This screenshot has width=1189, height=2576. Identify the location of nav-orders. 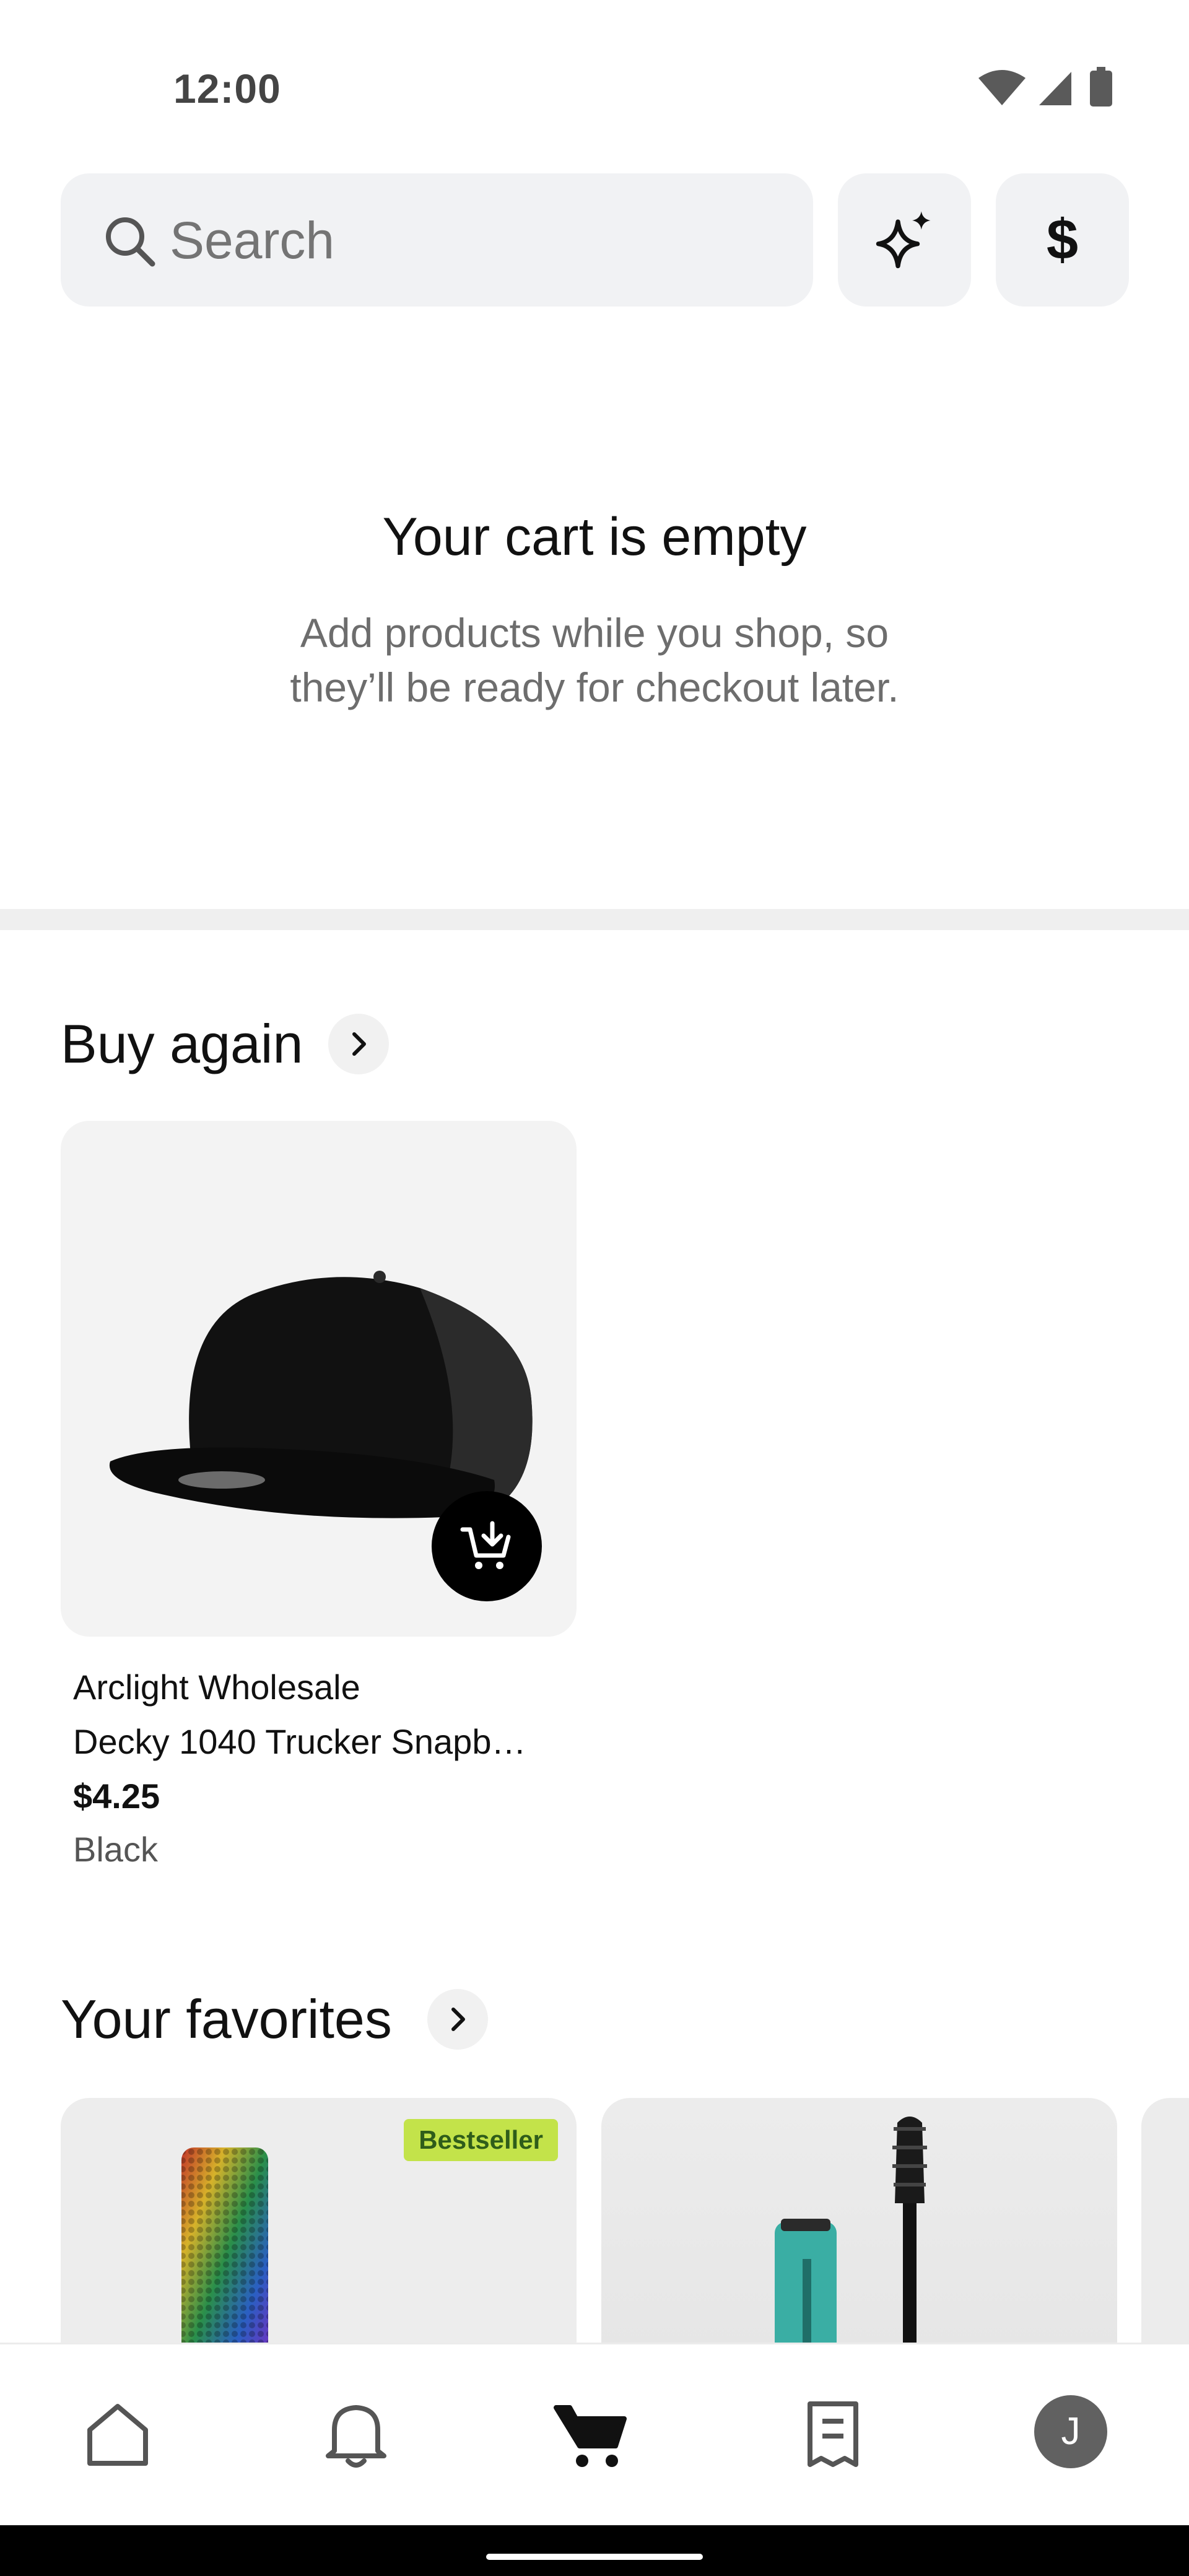
(833, 2434).